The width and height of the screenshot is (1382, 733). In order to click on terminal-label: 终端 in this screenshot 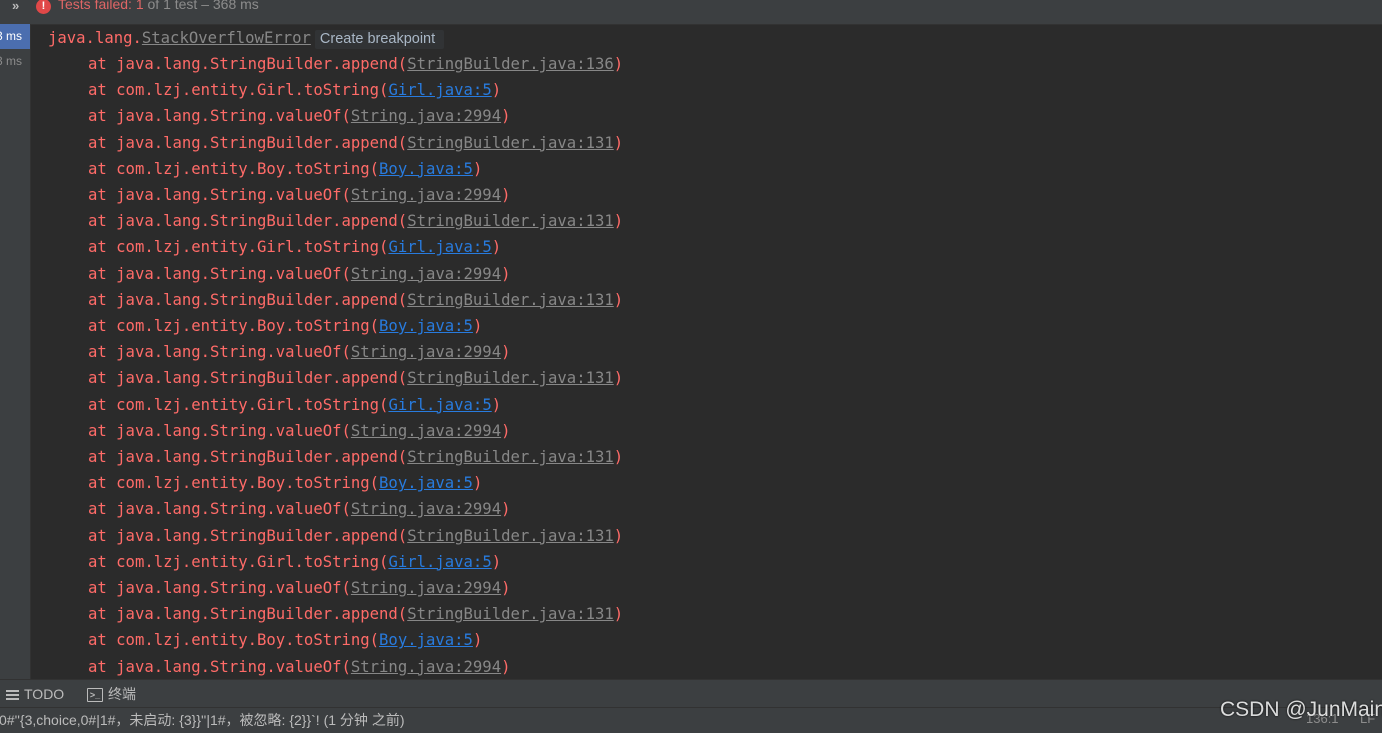, I will do `click(122, 694)`.